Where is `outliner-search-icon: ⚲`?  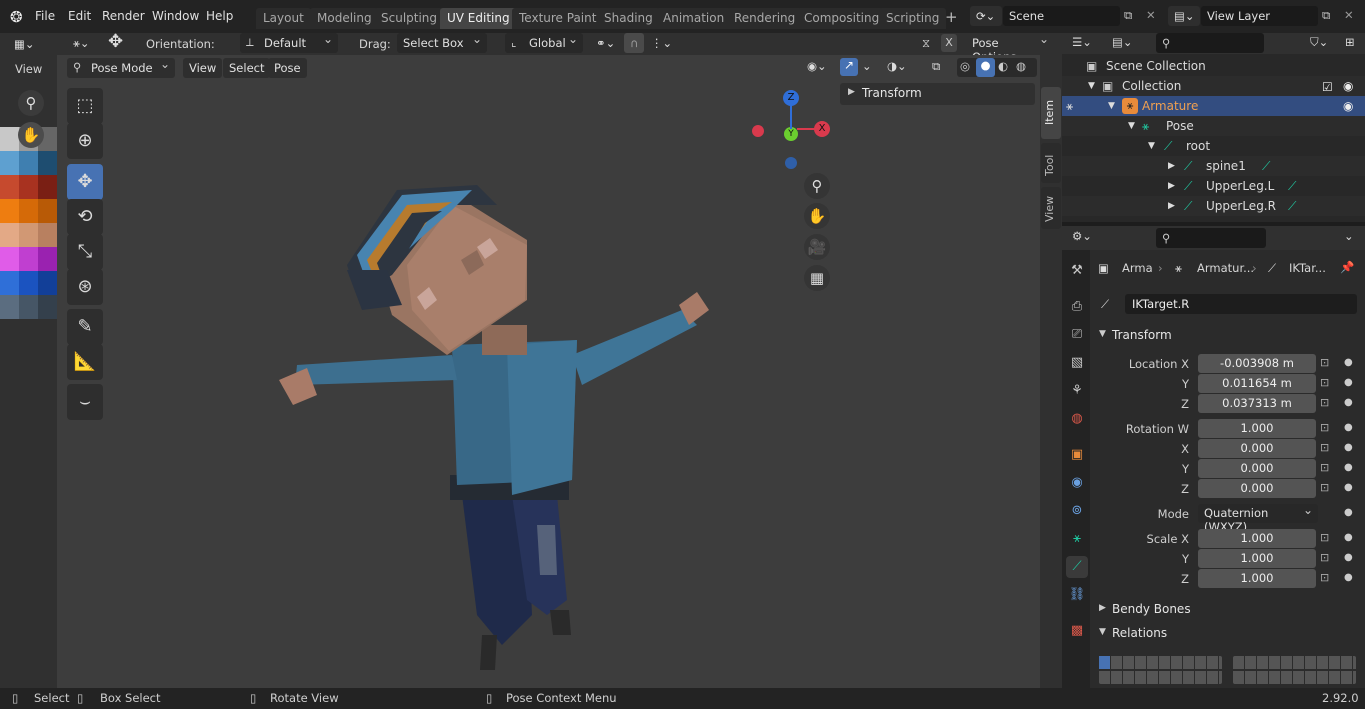
outliner-search-icon: ⚲ is located at coordinates (1210, 43).